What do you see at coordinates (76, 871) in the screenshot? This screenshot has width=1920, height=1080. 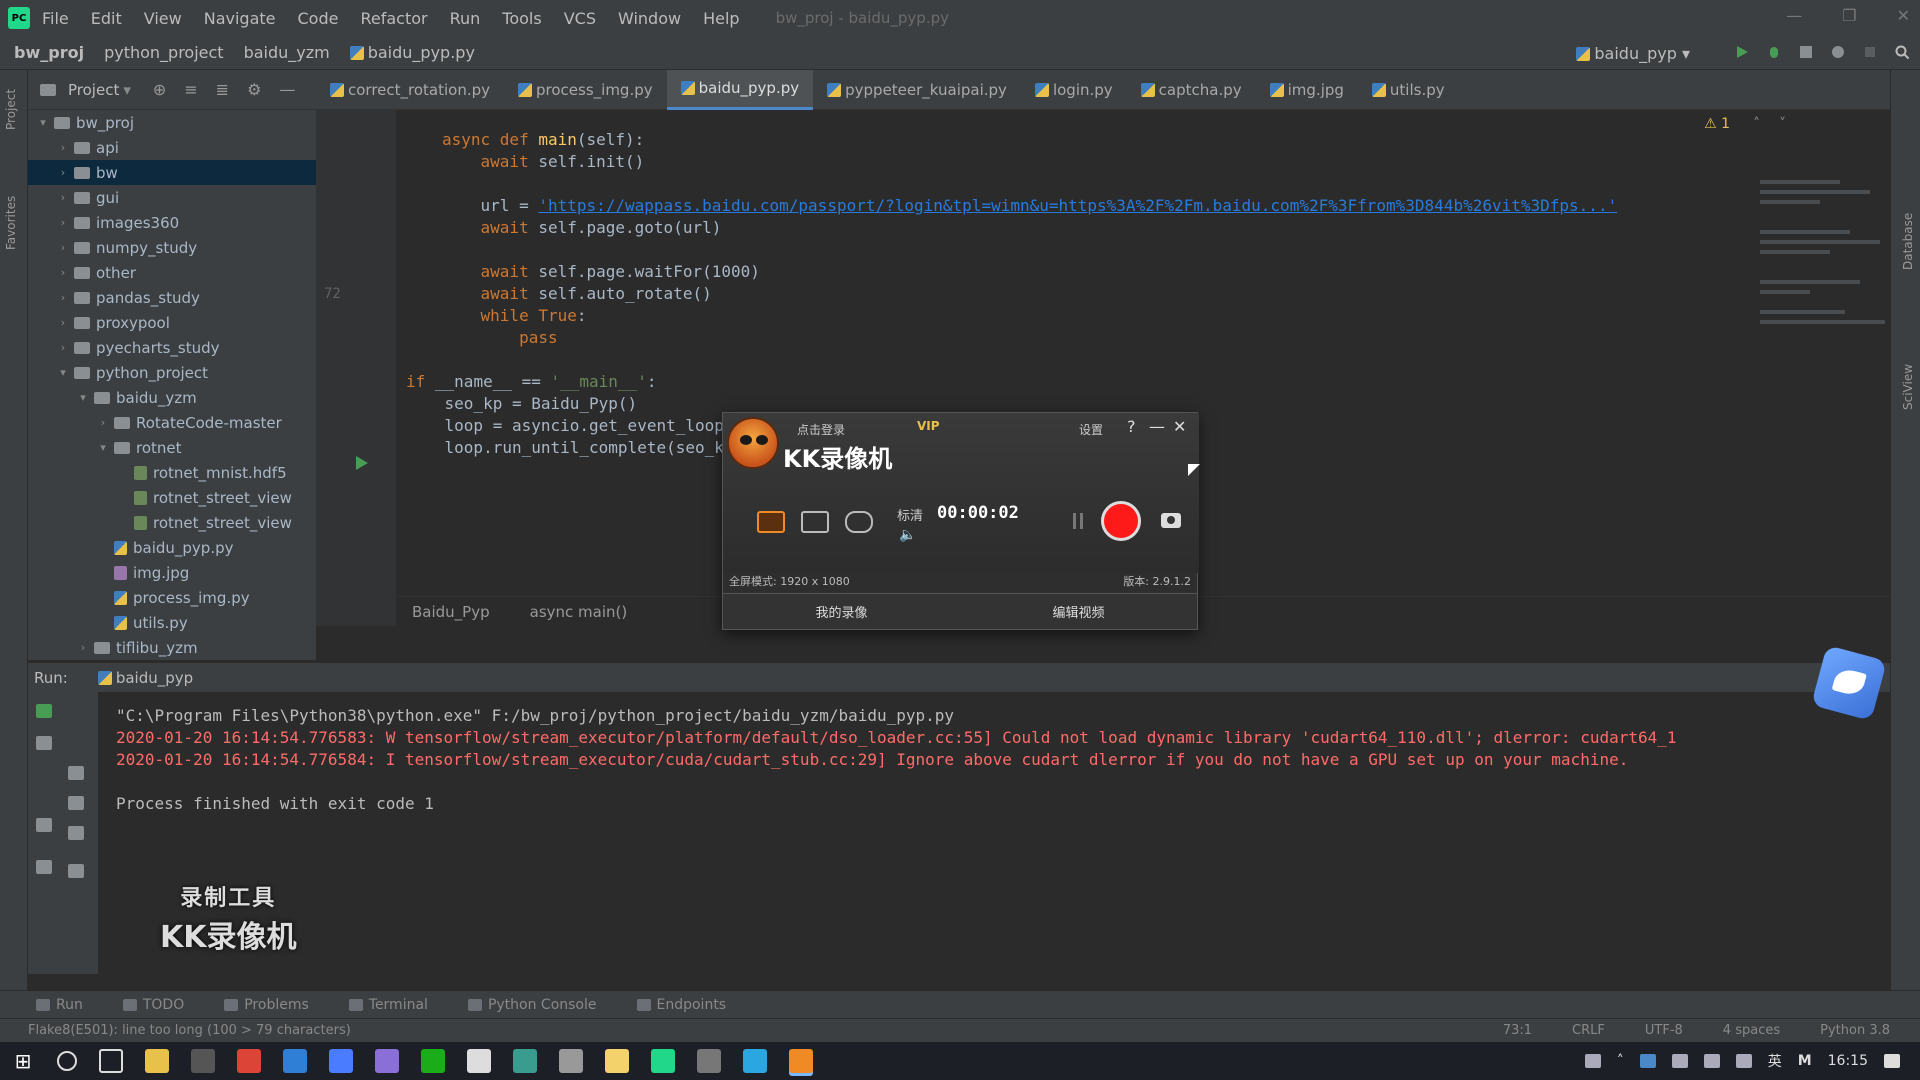 I see `trash-icon` at bounding box center [76, 871].